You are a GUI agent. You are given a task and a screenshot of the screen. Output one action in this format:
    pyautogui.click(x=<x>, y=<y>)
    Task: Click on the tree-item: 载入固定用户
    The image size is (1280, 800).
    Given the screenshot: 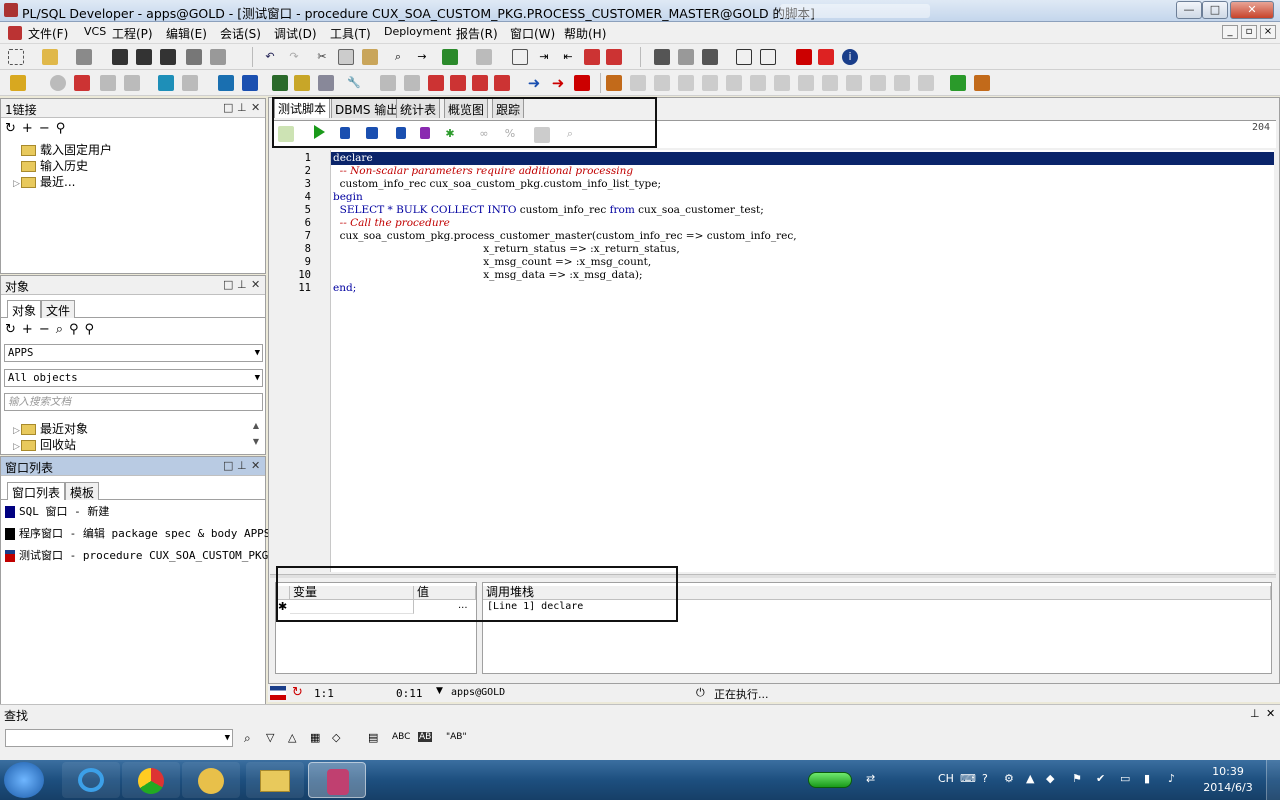 What is the action you would take?
    pyautogui.click(x=62, y=149)
    